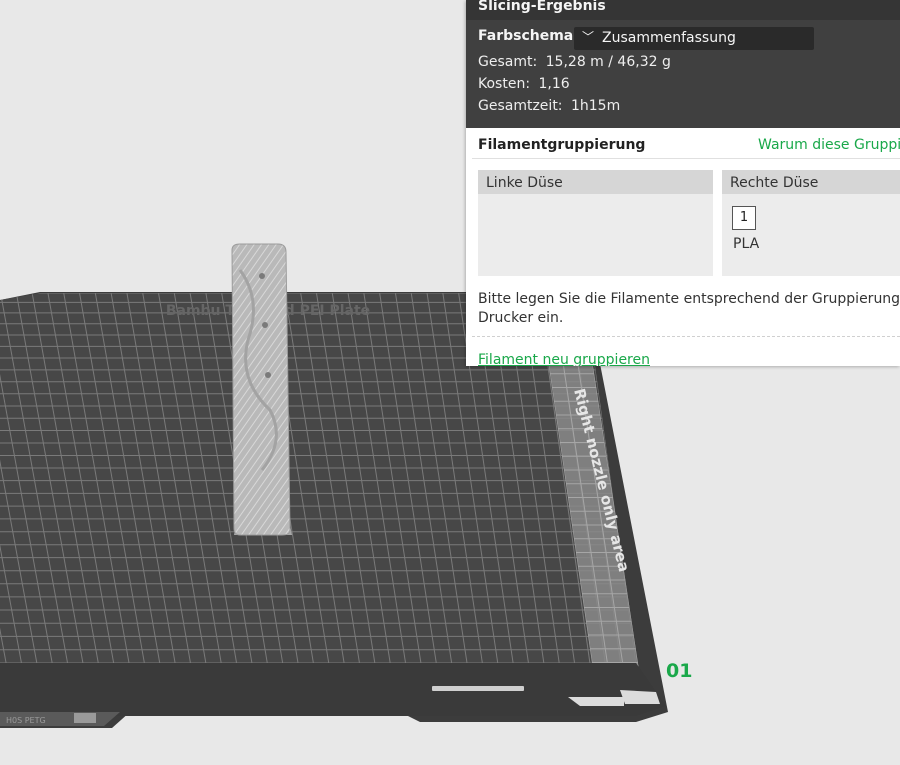  What do you see at coordinates (683, 10) in the screenshot?
I see `panel-title: Slicing-Ergebnis` at bounding box center [683, 10].